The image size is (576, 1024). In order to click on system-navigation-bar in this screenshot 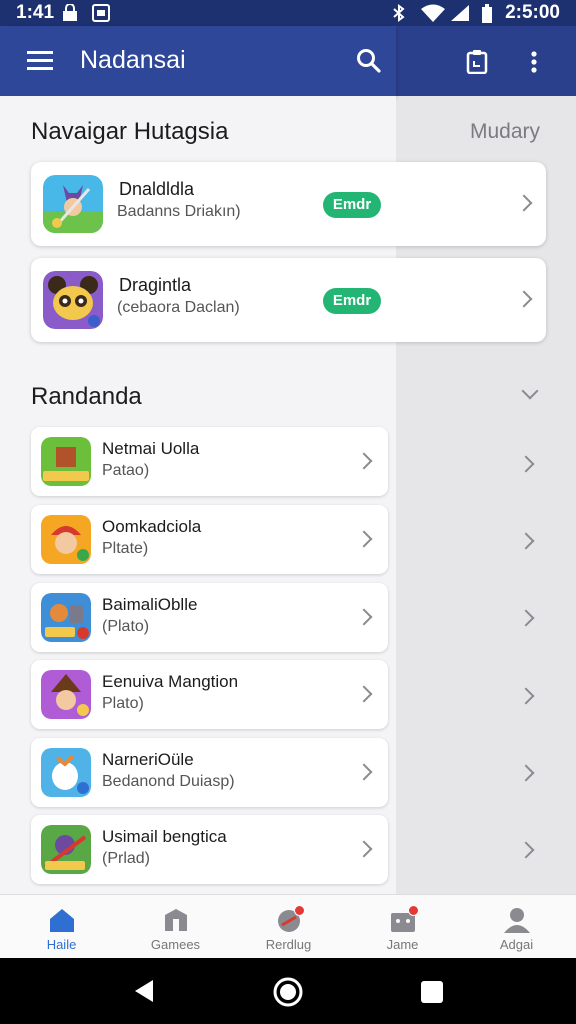, I will do `click(288, 991)`.